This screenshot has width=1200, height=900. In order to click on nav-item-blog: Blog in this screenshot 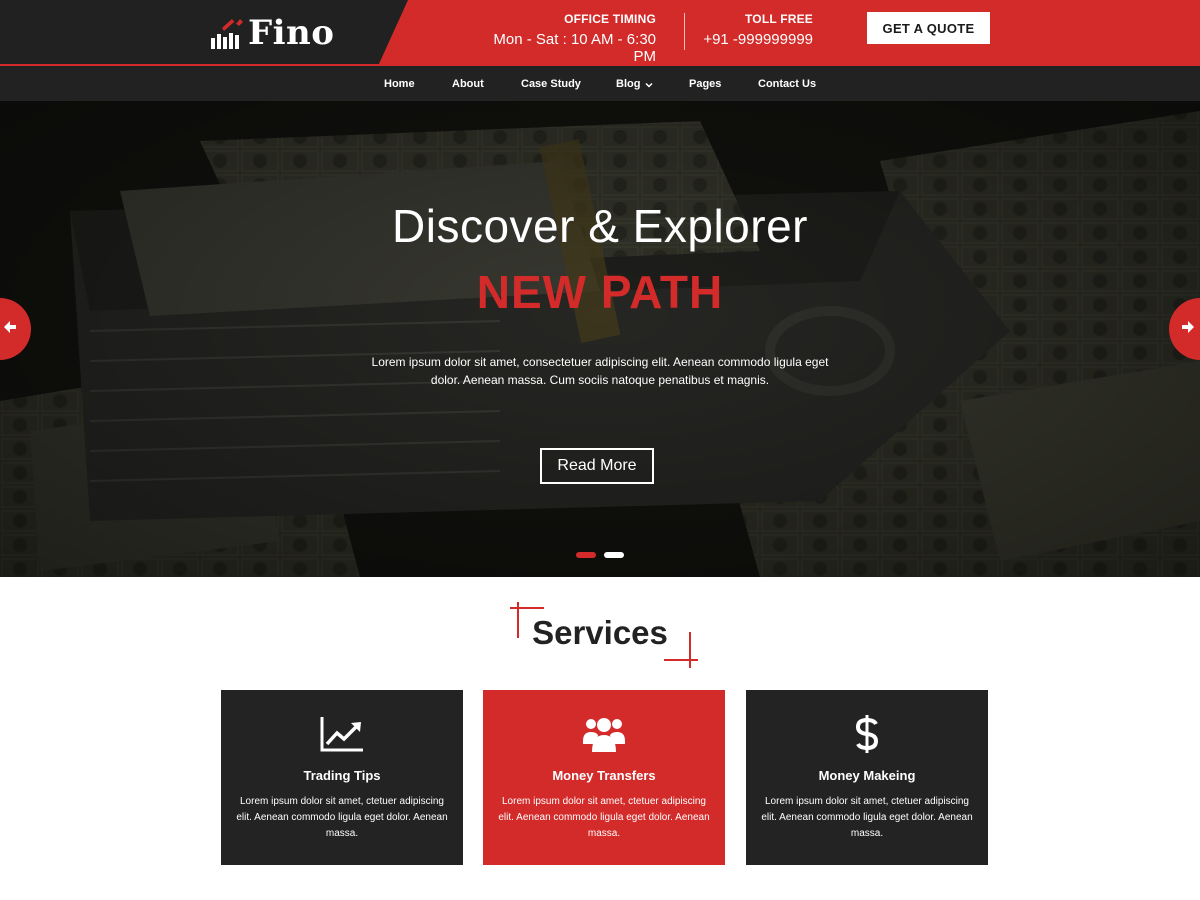, I will do `click(634, 83)`.